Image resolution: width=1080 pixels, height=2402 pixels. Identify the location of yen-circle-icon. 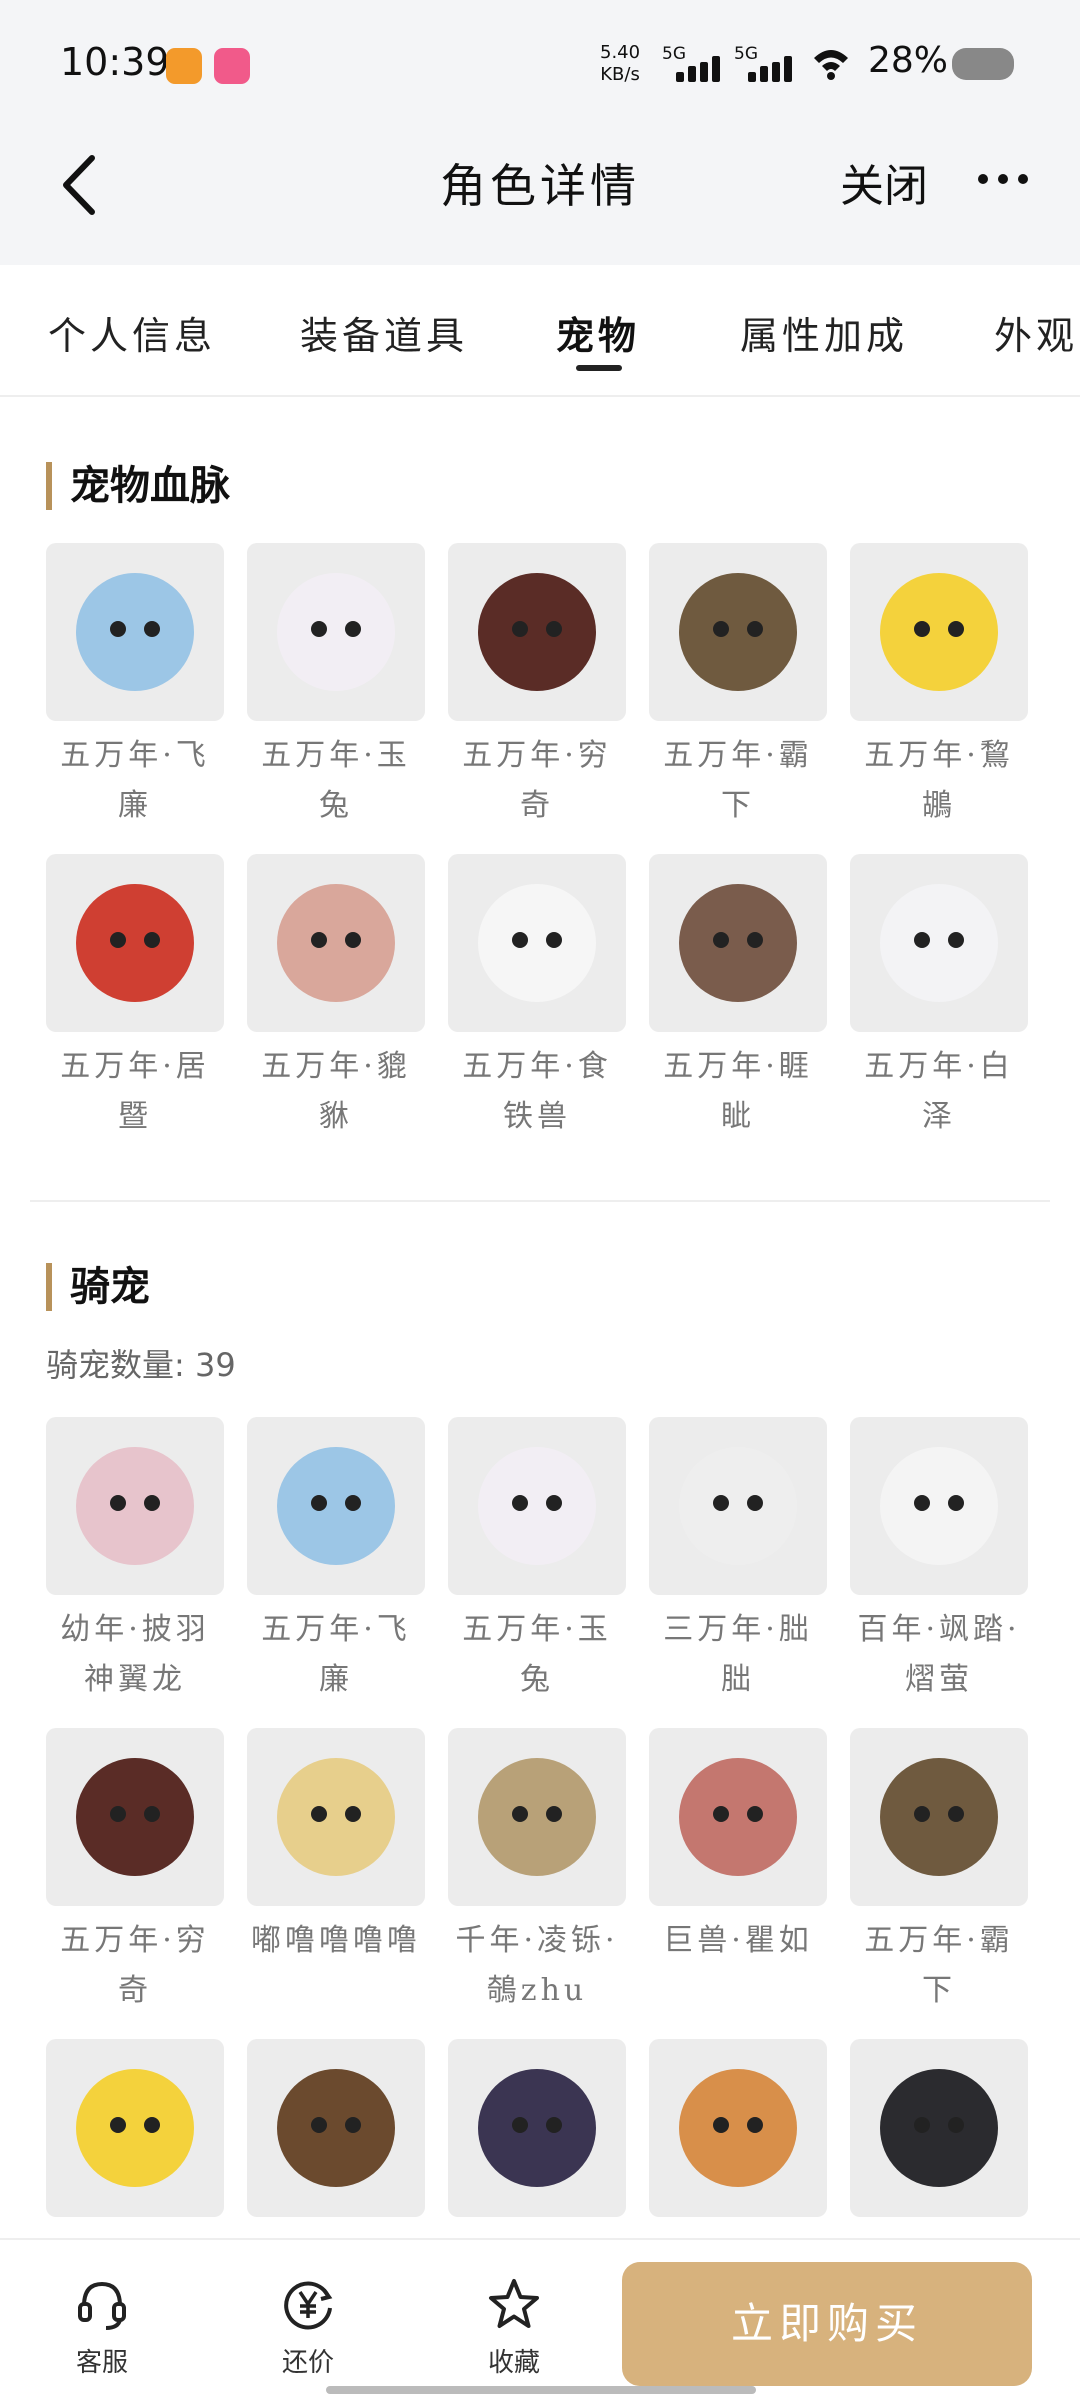
(308, 2305).